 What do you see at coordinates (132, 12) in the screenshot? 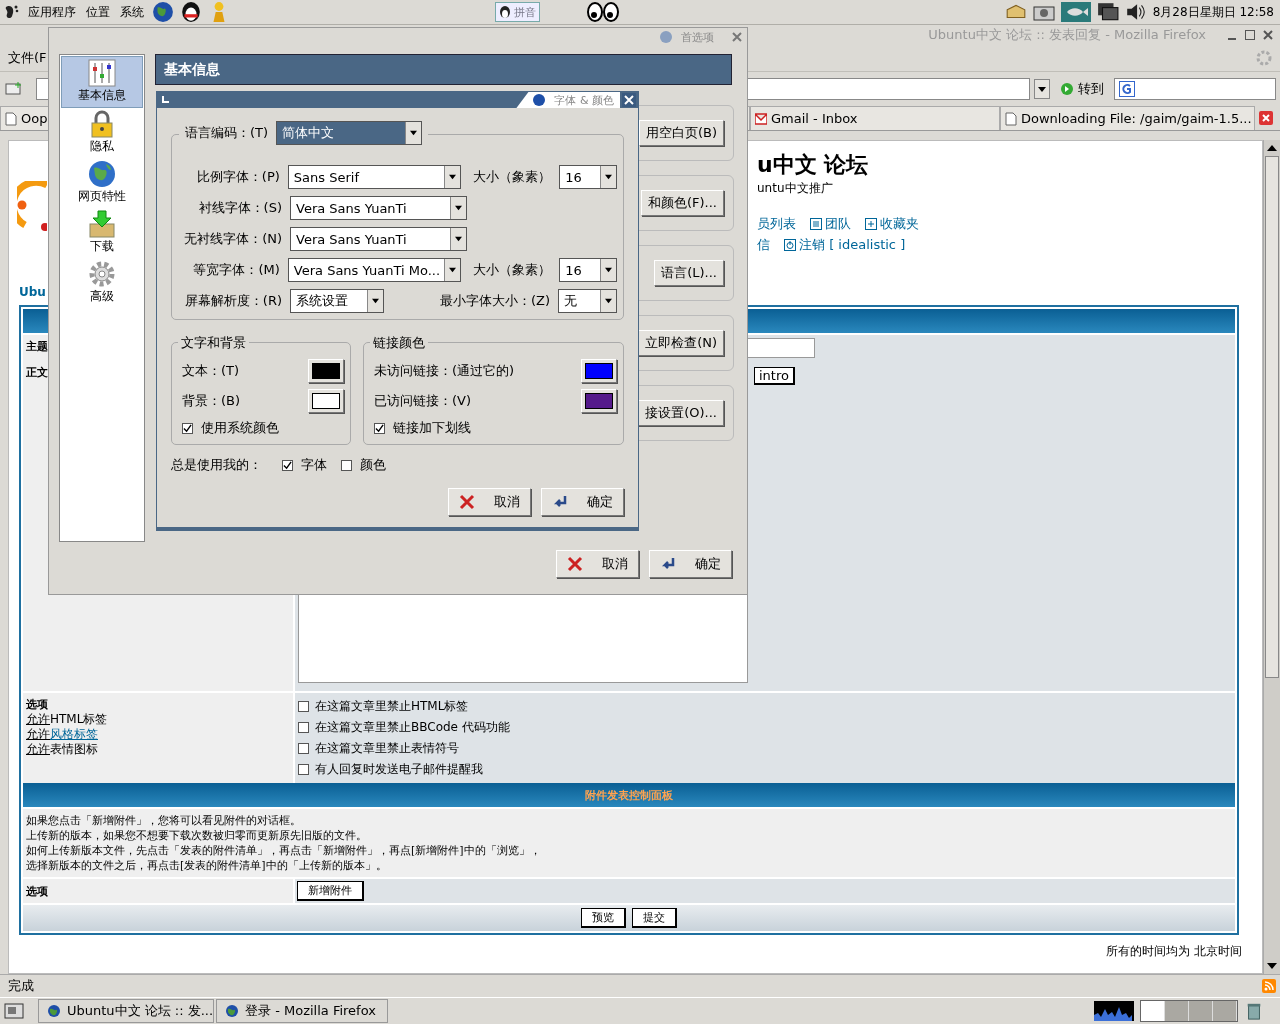
I see `panel-menu: 系统` at bounding box center [132, 12].